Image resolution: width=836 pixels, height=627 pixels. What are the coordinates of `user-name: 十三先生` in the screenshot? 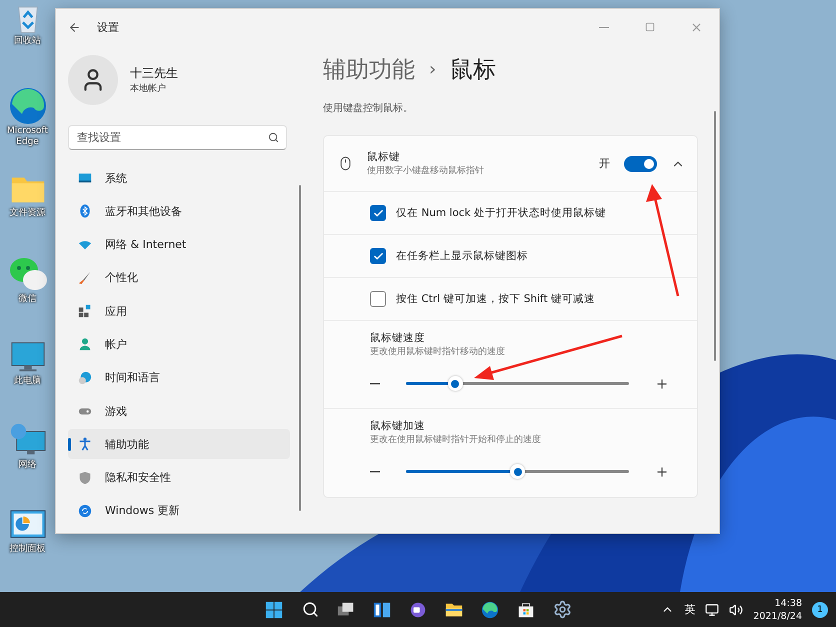 It's located at (154, 73).